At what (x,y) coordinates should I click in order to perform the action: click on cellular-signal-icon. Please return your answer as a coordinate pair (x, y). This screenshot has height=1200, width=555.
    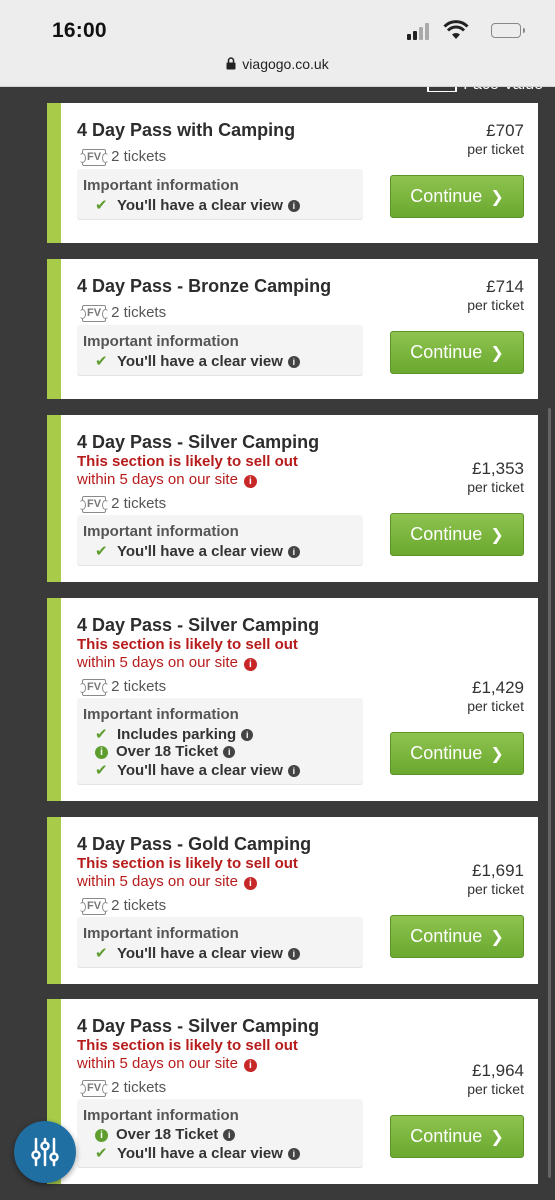
    Looking at the image, I should click on (420, 31).